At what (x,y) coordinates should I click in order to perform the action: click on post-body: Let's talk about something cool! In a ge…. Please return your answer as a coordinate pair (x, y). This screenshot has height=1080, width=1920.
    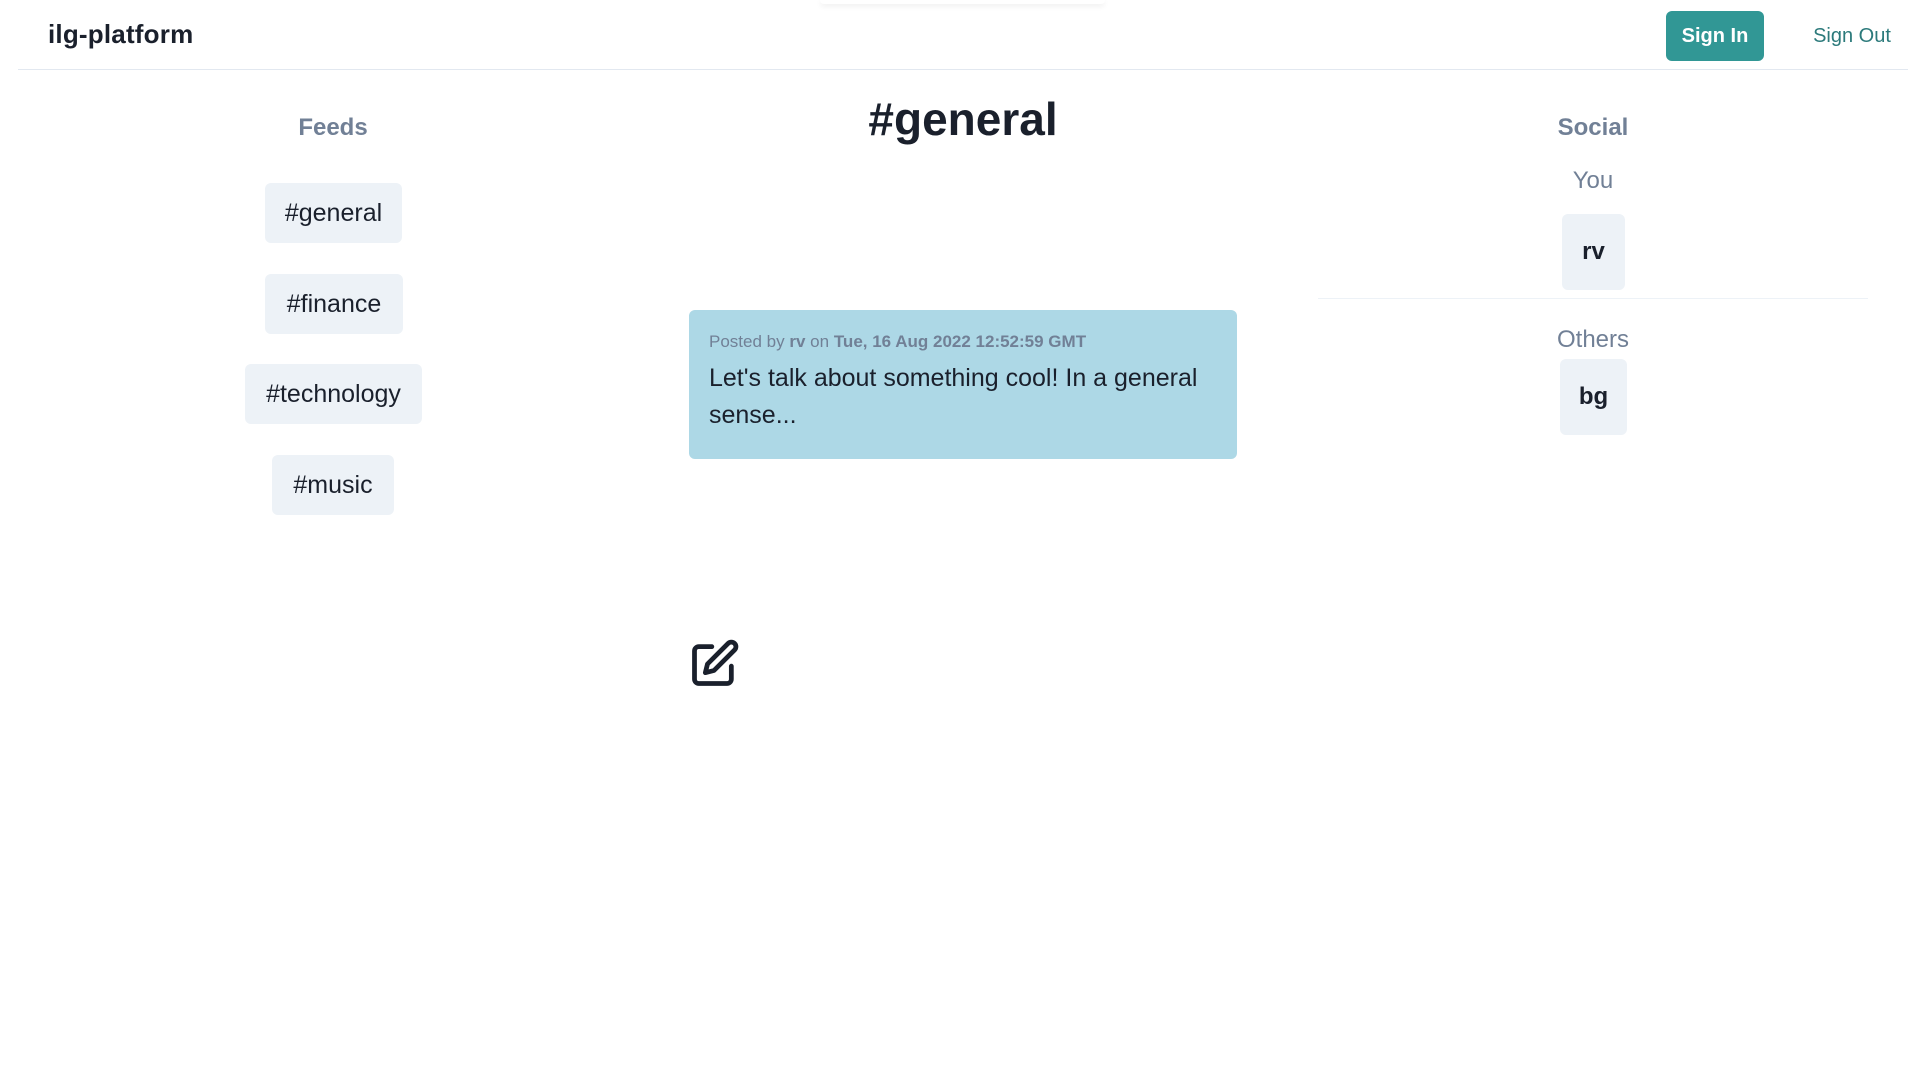
    Looking at the image, I should click on (953, 396).